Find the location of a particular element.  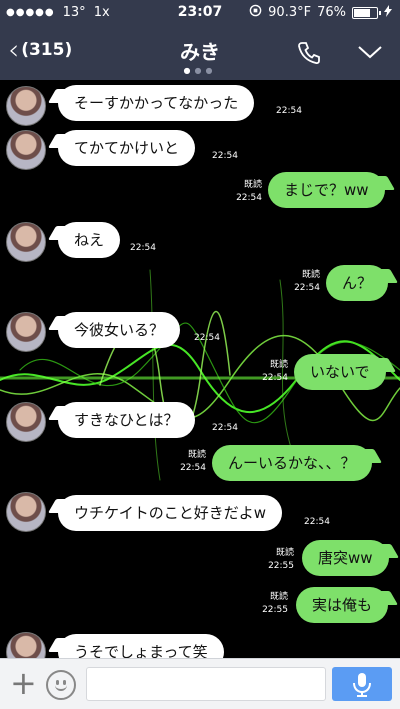

outgoing-message: いないで is located at coordinates (340, 372).